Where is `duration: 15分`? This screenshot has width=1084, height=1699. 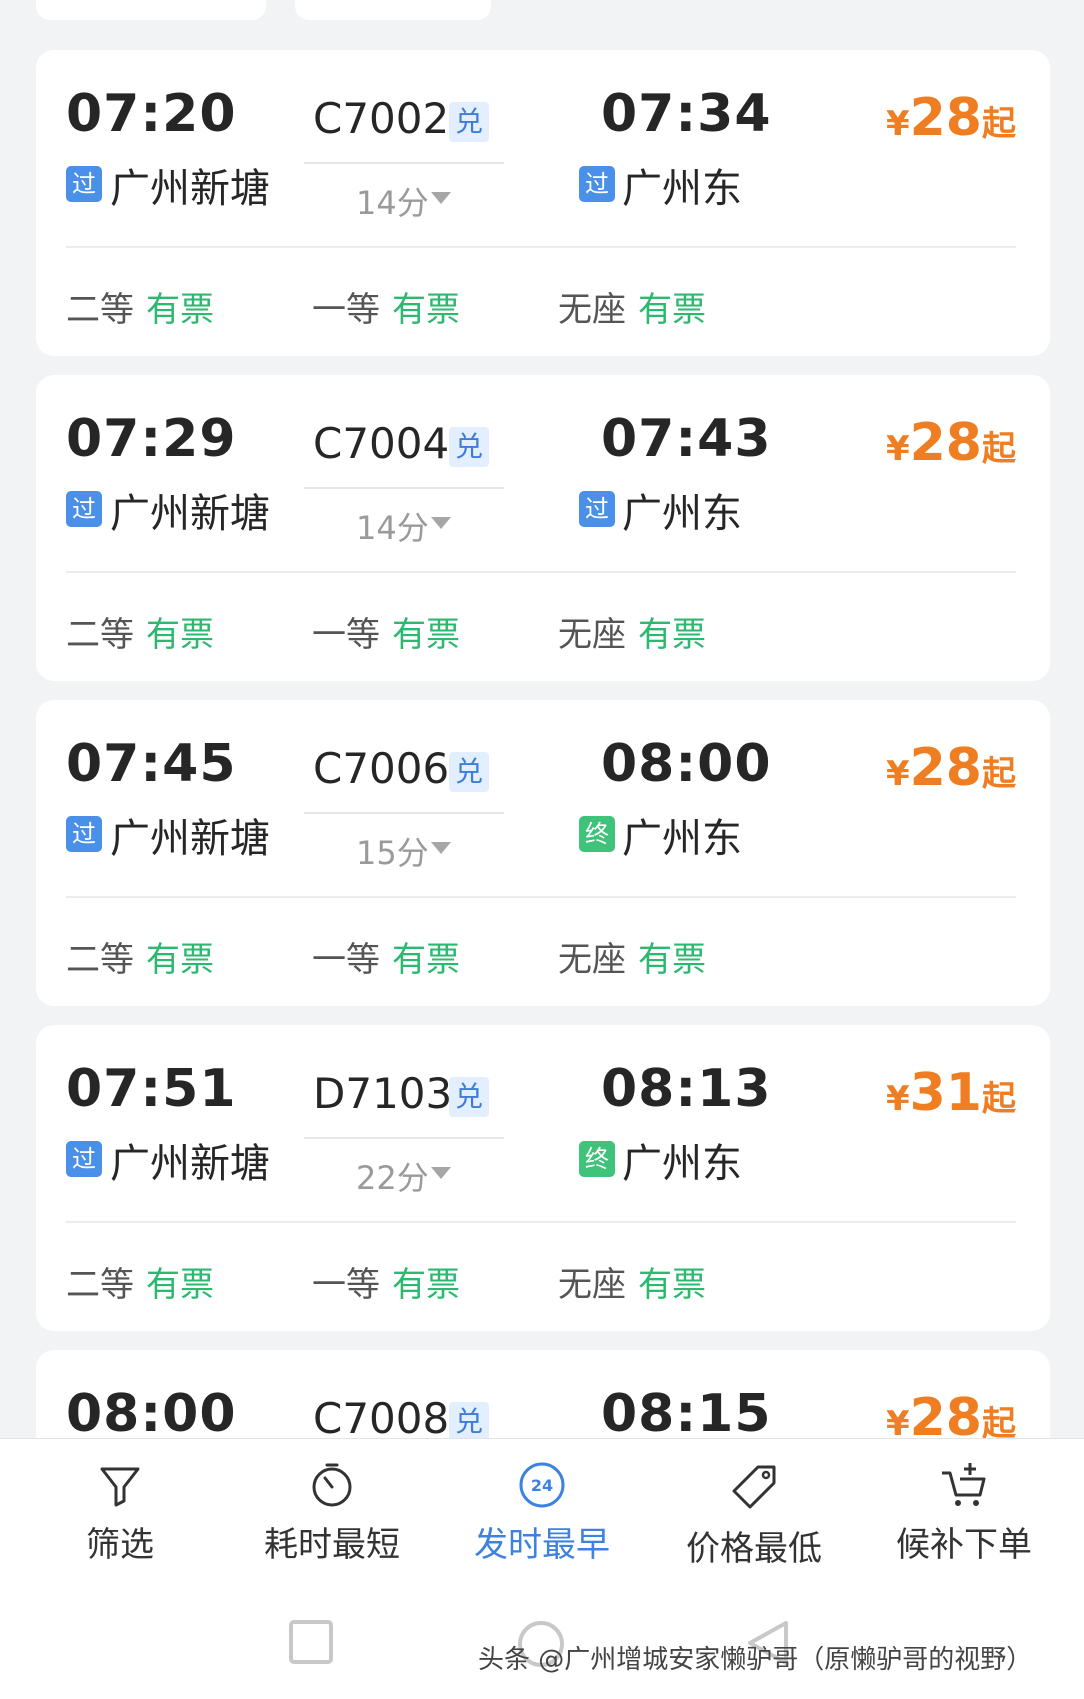
duration: 15分 is located at coordinates (392, 851).